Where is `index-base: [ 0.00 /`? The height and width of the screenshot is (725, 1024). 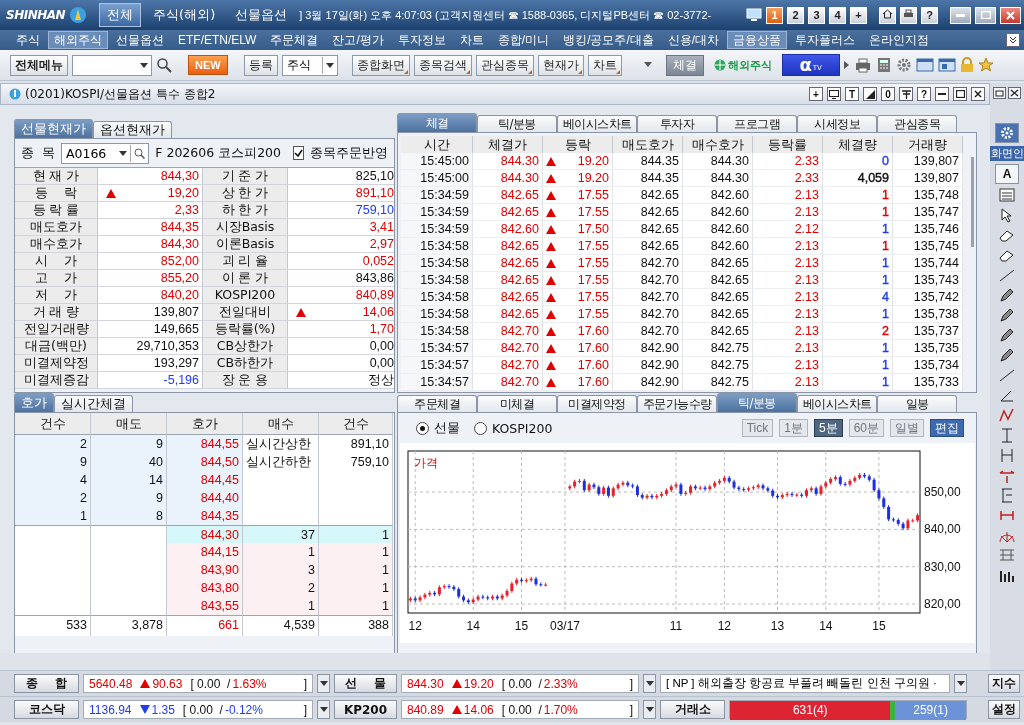
index-base: [ 0.00 / is located at coordinates (202, 709).